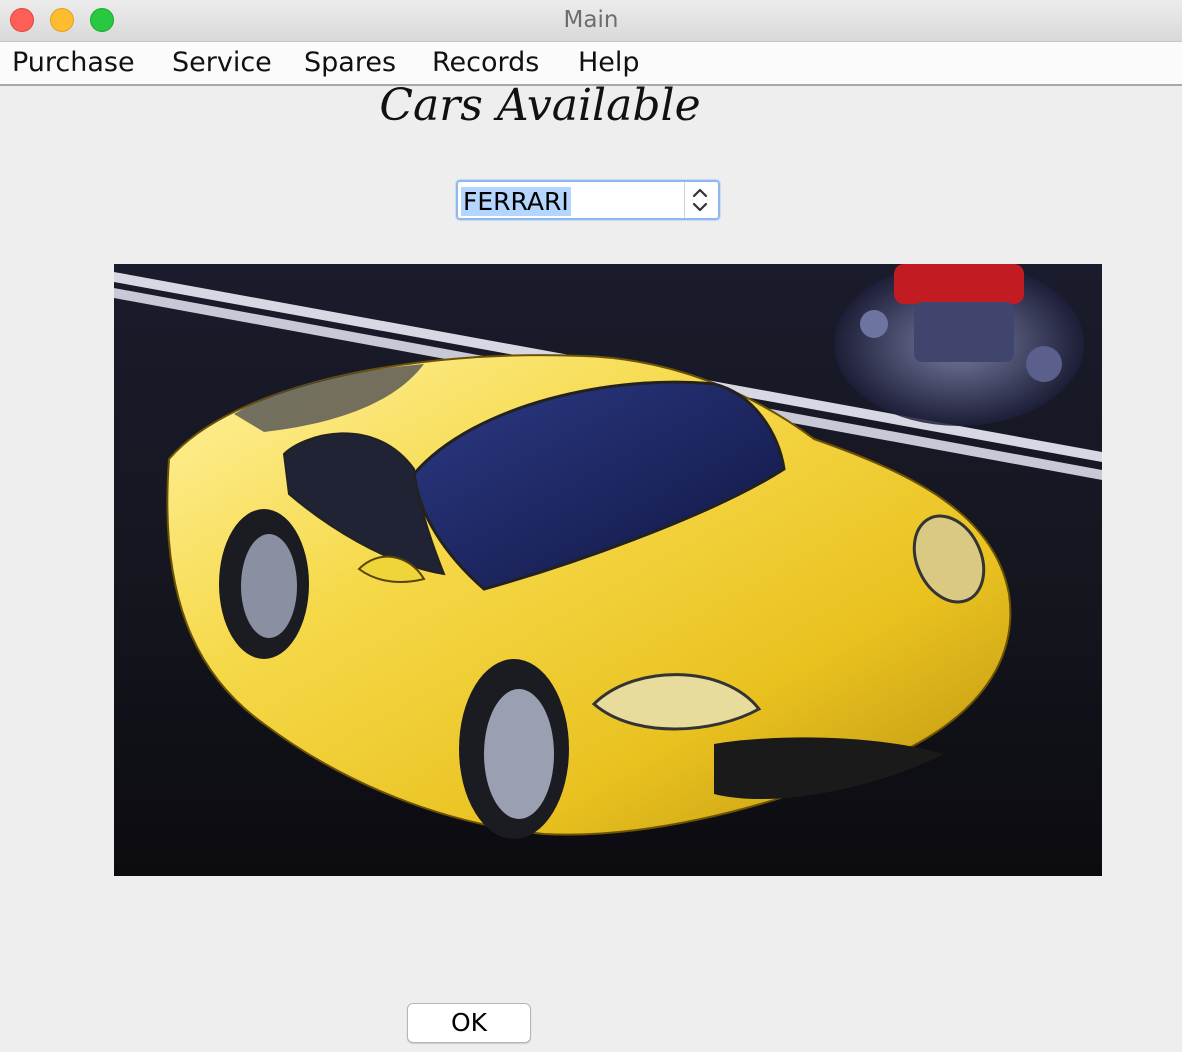 This screenshot has height=1052, width=1182. Describe the element at coordinates (222, 62) in the screenshot. I see `menu-service: Service` at that location.